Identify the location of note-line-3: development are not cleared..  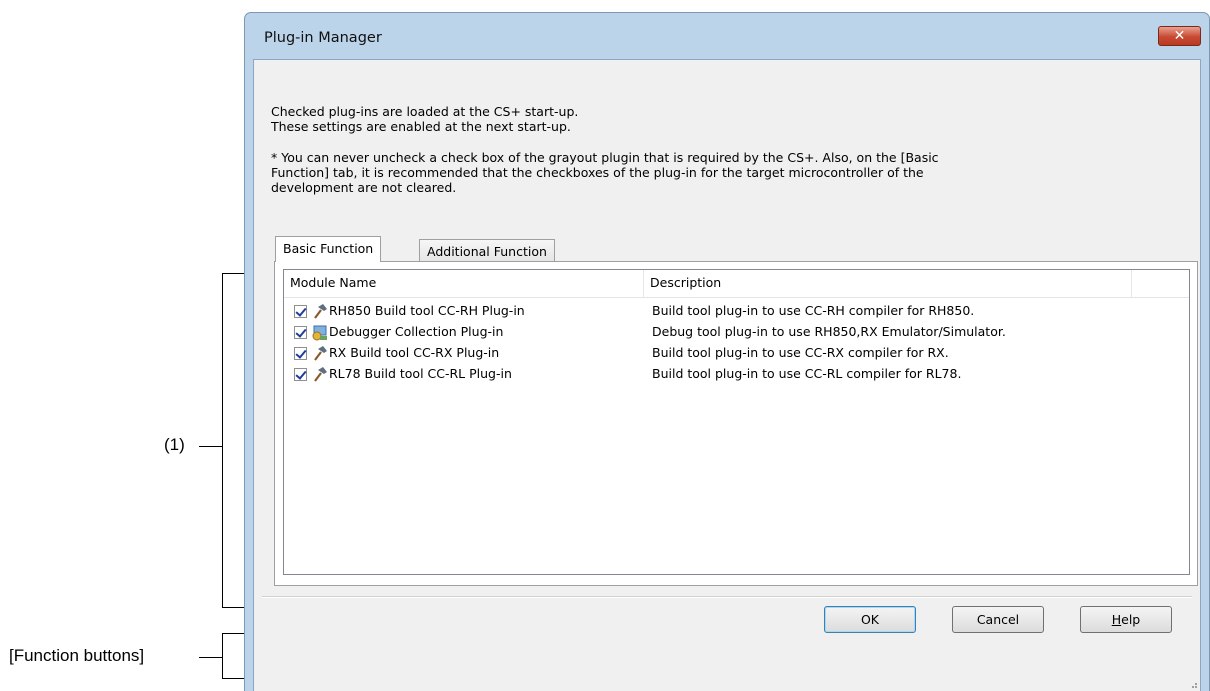
(364, 187).